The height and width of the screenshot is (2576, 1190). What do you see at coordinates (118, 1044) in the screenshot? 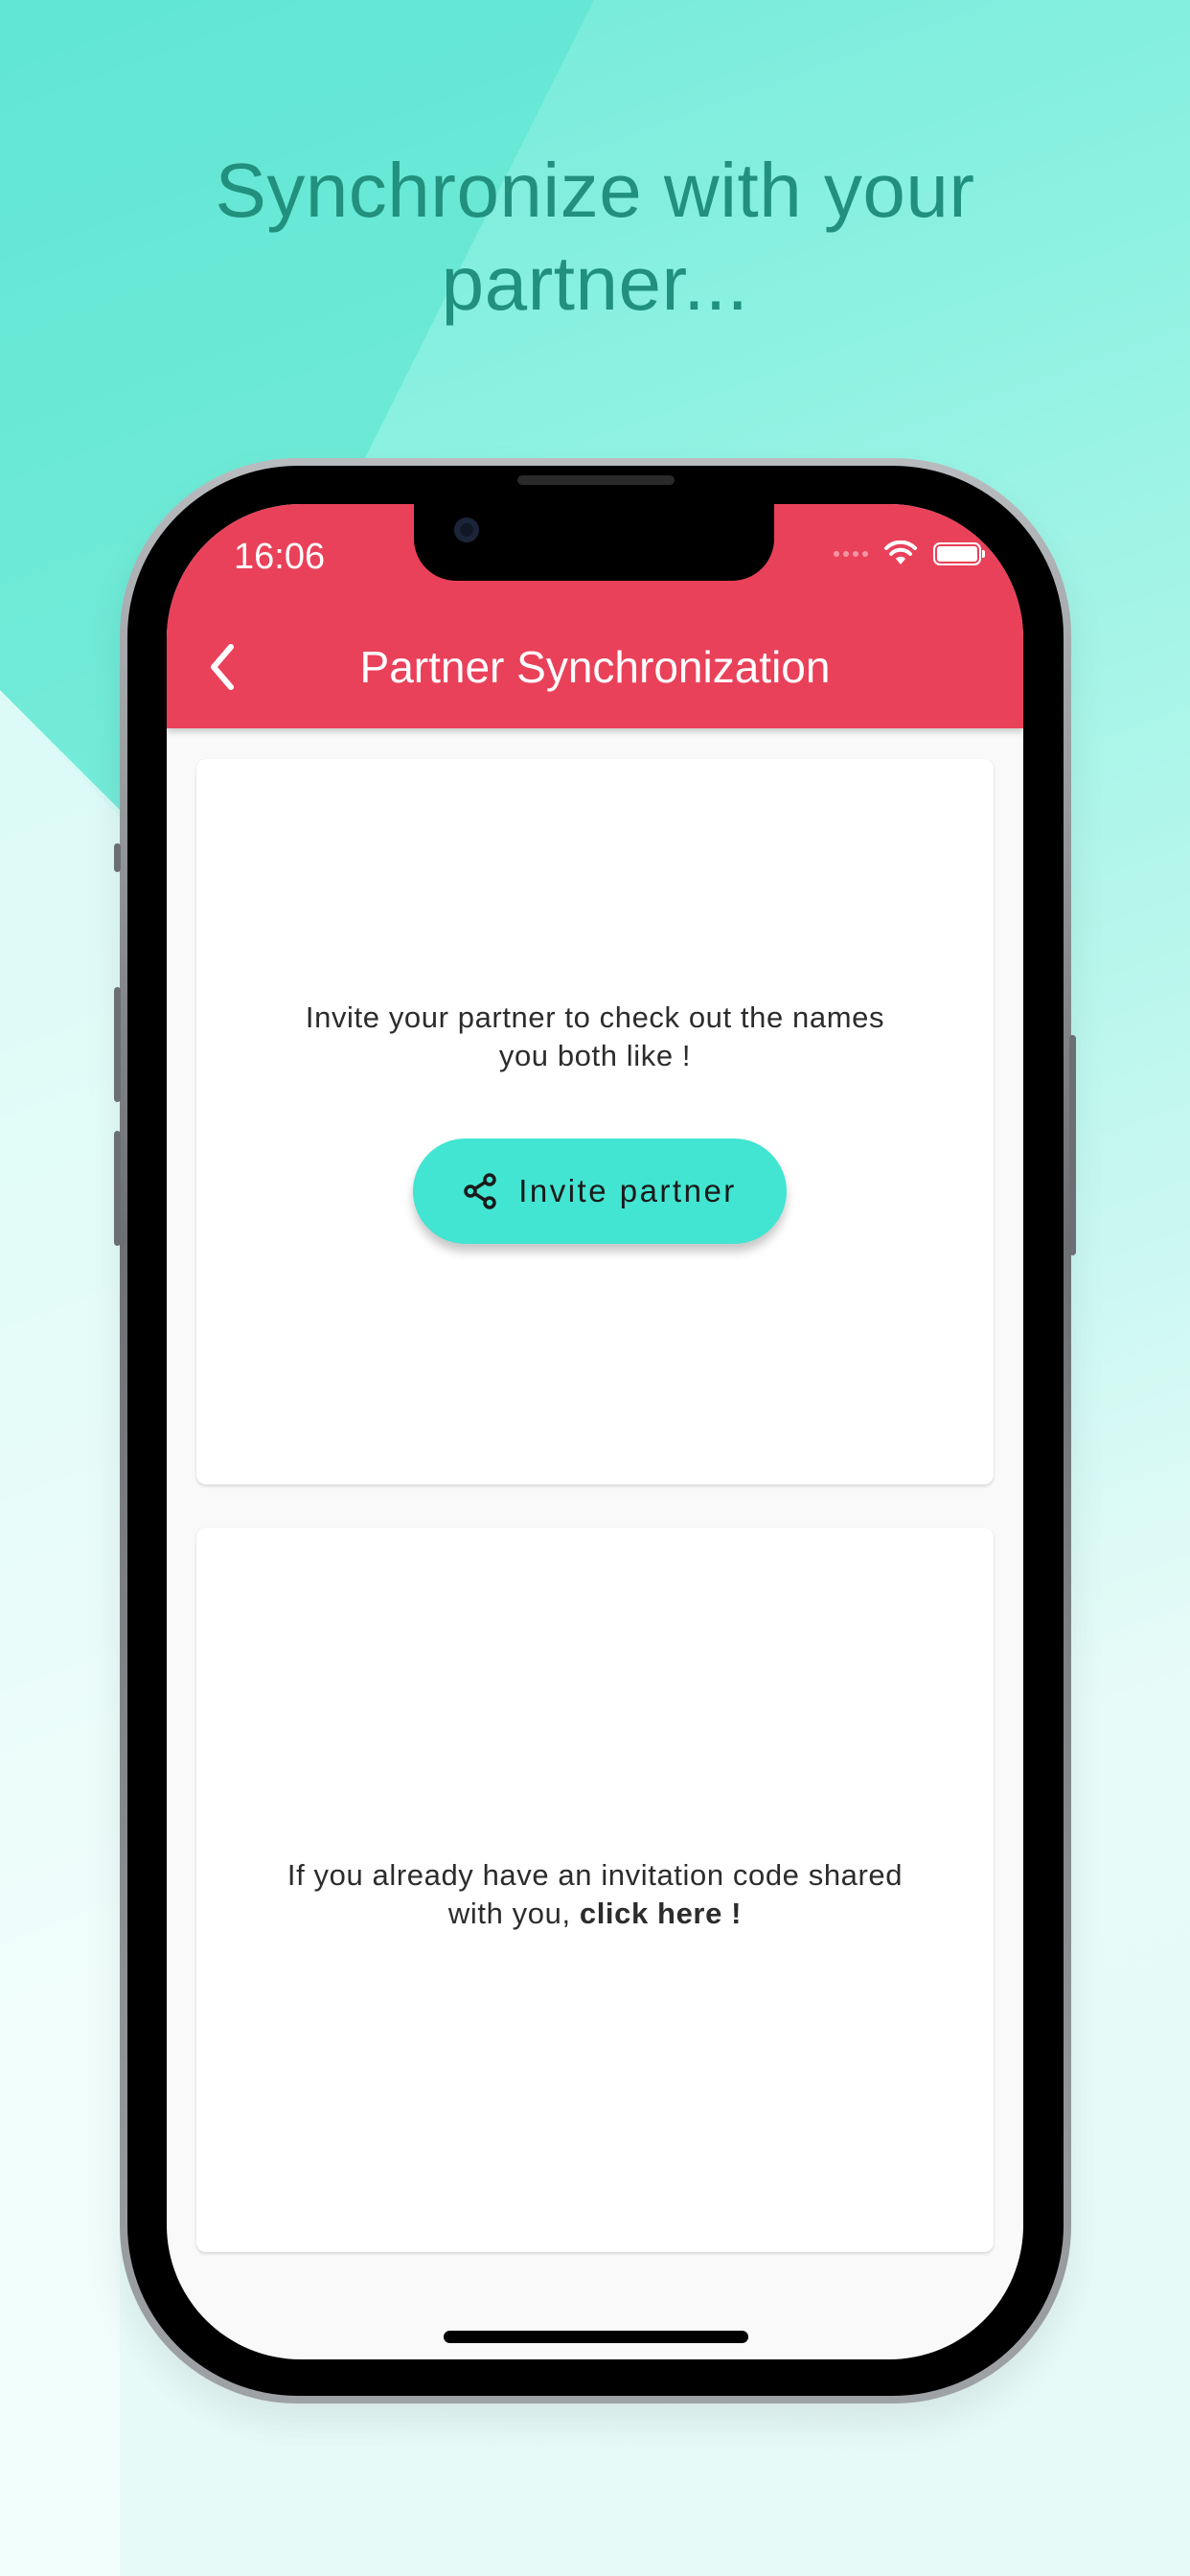
I see `phone-volume-up-button` at bounding box center [118, 1044].